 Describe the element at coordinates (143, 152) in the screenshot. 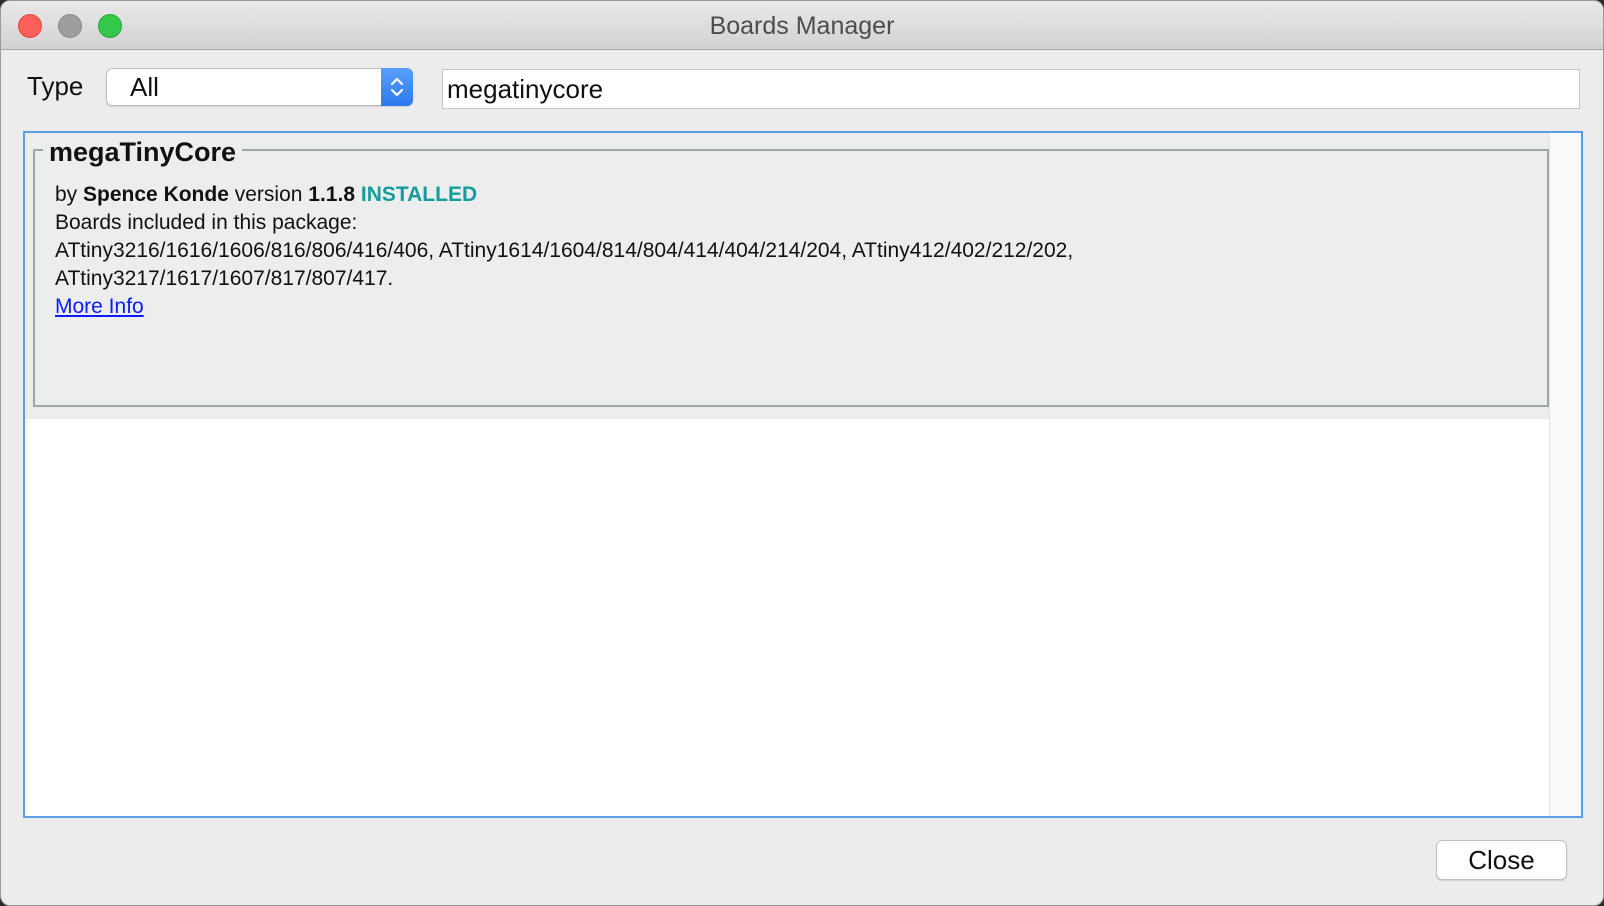

I see `package-name: megaTinyCore` at that location.